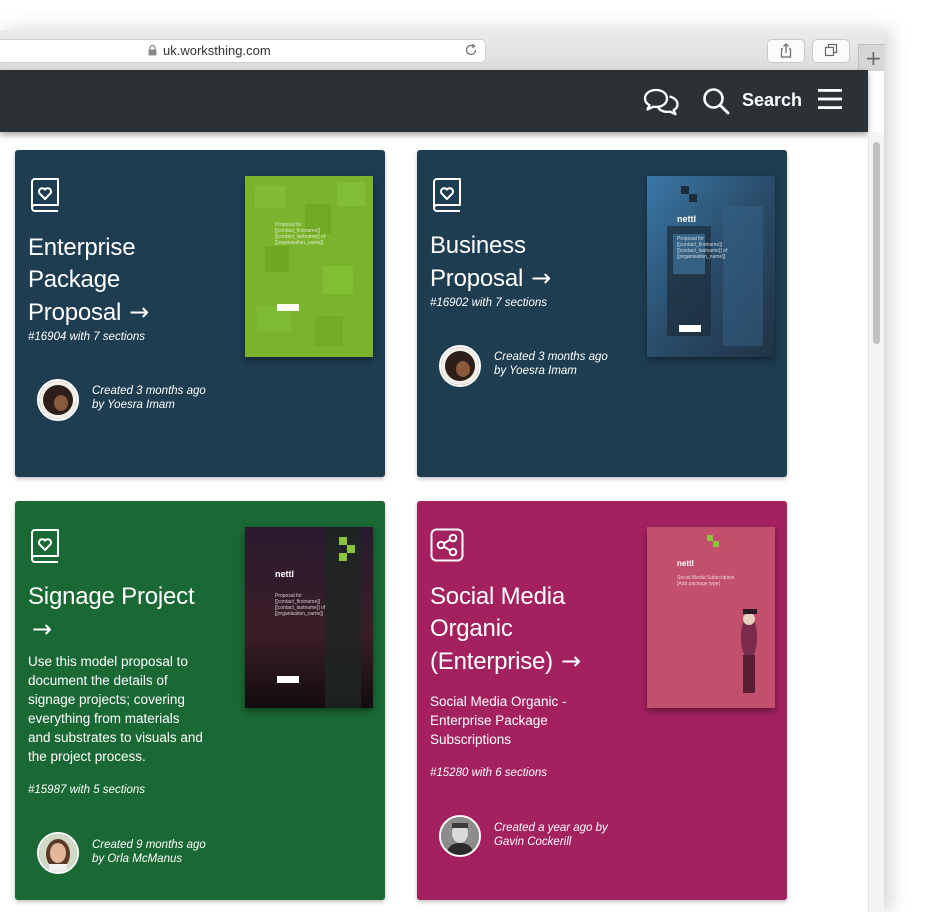 The image size is (939, 912). I want to click on search-icon, so click(716, 101).